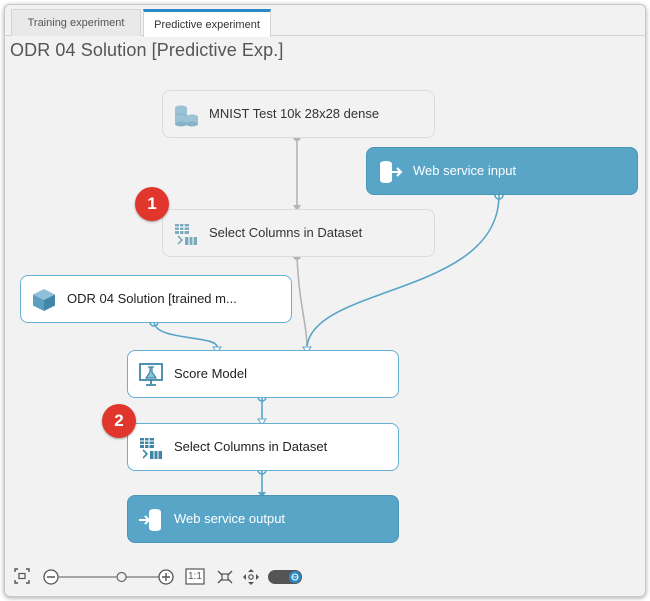 The image size is (650, 601). Describe the element at coordinates (152, 204) in the screenshot. I see `callout-badge-1: 1` at that location.